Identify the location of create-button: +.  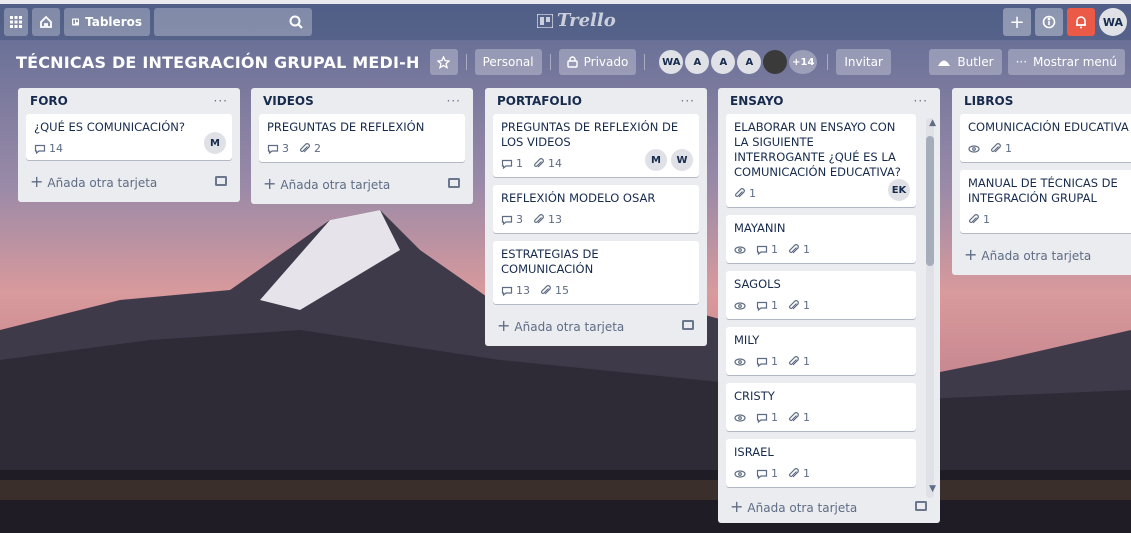
(1017, 22).